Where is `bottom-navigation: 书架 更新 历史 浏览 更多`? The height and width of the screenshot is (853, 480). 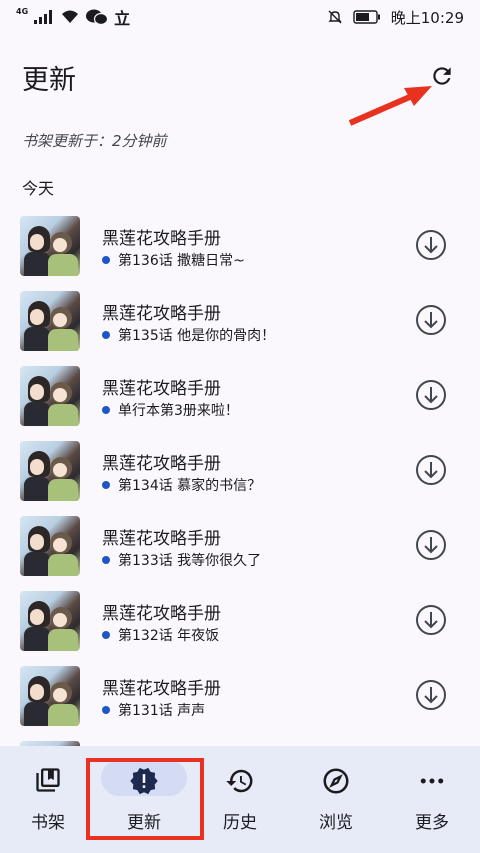
bottom-navigation: 书架 更新 历史 浏览 更多 is located at coordinates (240, 799).